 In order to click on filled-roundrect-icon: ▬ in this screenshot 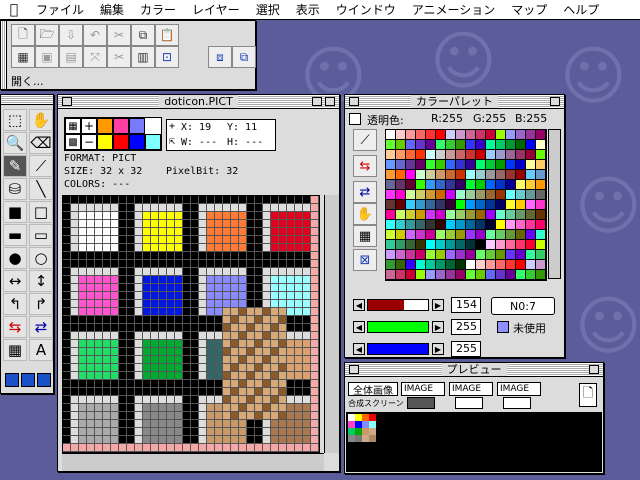, I will do `click(15, 235)`.